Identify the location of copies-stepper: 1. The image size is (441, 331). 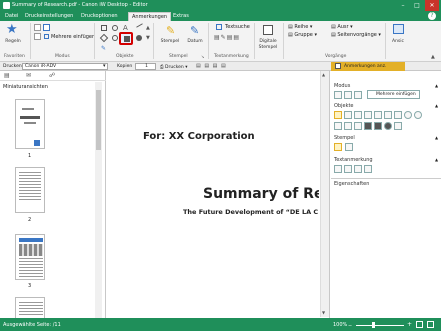
(145, 66).